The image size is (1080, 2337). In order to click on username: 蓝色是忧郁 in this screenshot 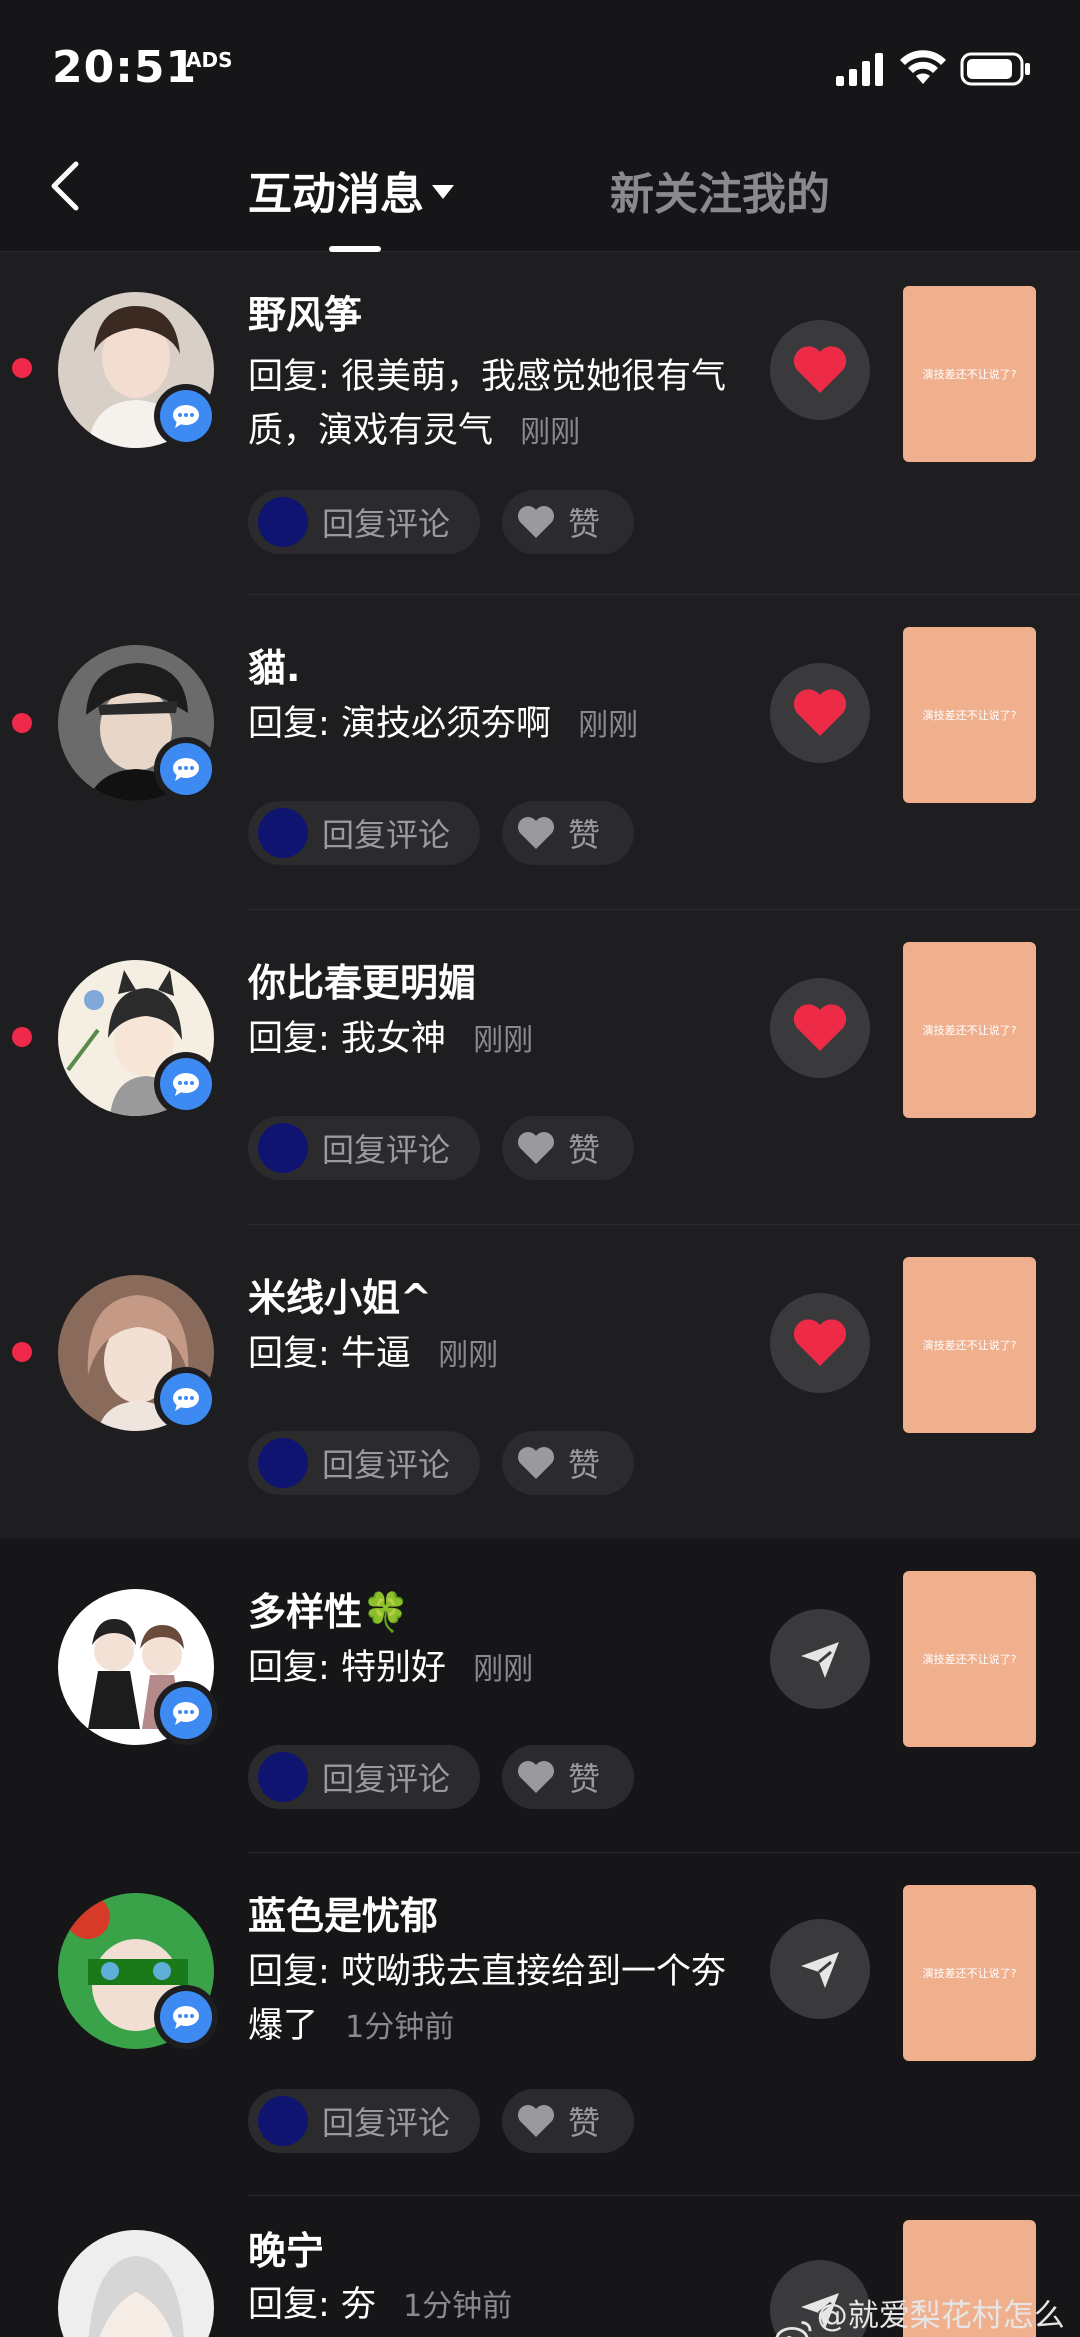, I will do `click(343, 1912)`.